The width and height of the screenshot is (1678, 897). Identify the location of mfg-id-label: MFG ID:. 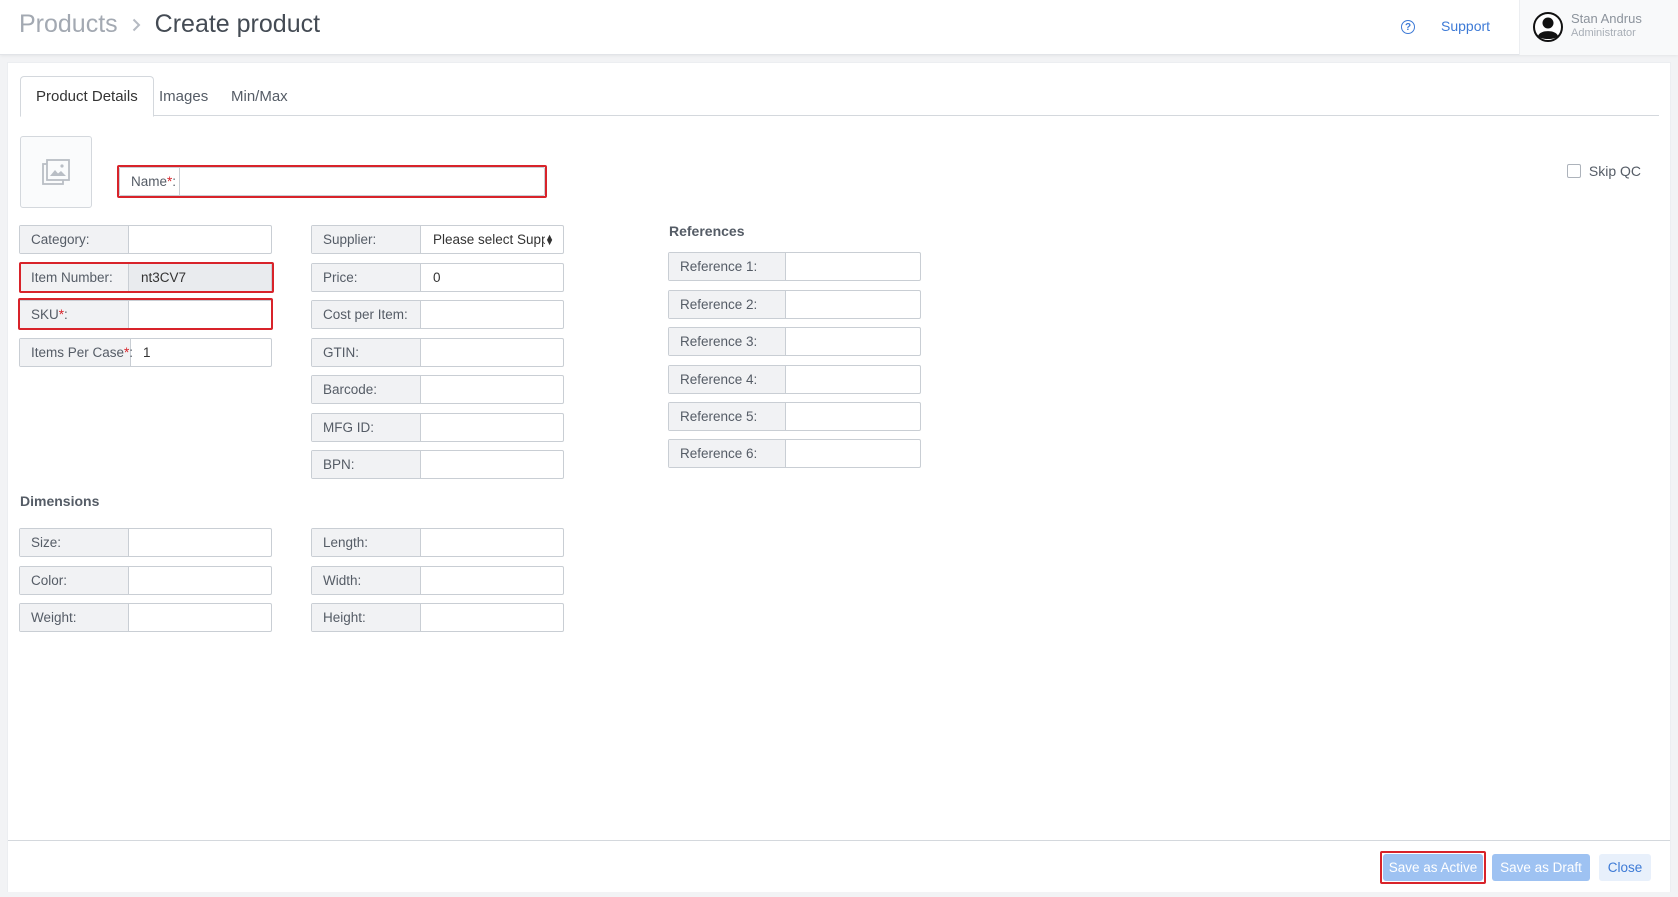
(366, 427).